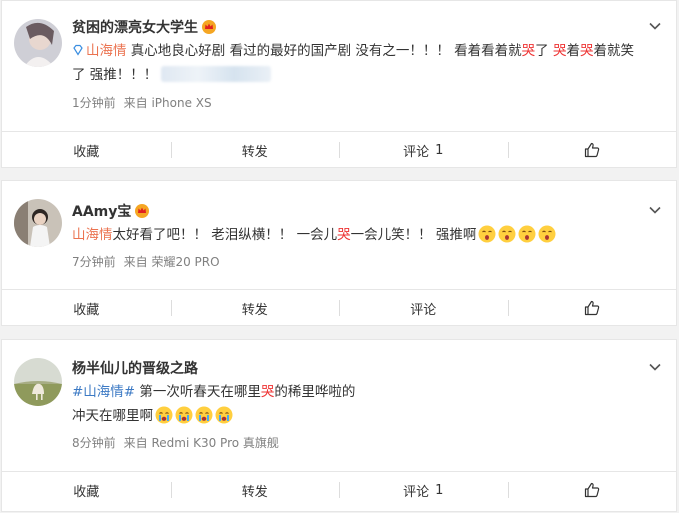 This screenshot has height=513, width=679. What do you see at coordinates (413, 235) in the screenshot?
I see `post-text: 一会儿笑！！ 强推啊` at bounding box center [413, 235].